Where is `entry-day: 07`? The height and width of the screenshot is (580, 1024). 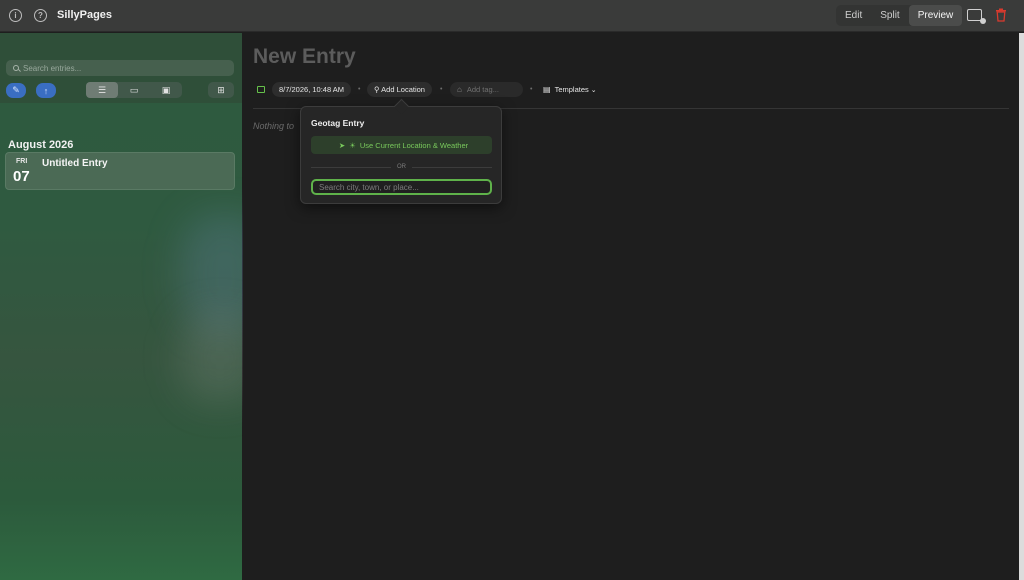 entry-day: 07 is located at coordinates (21, 176).